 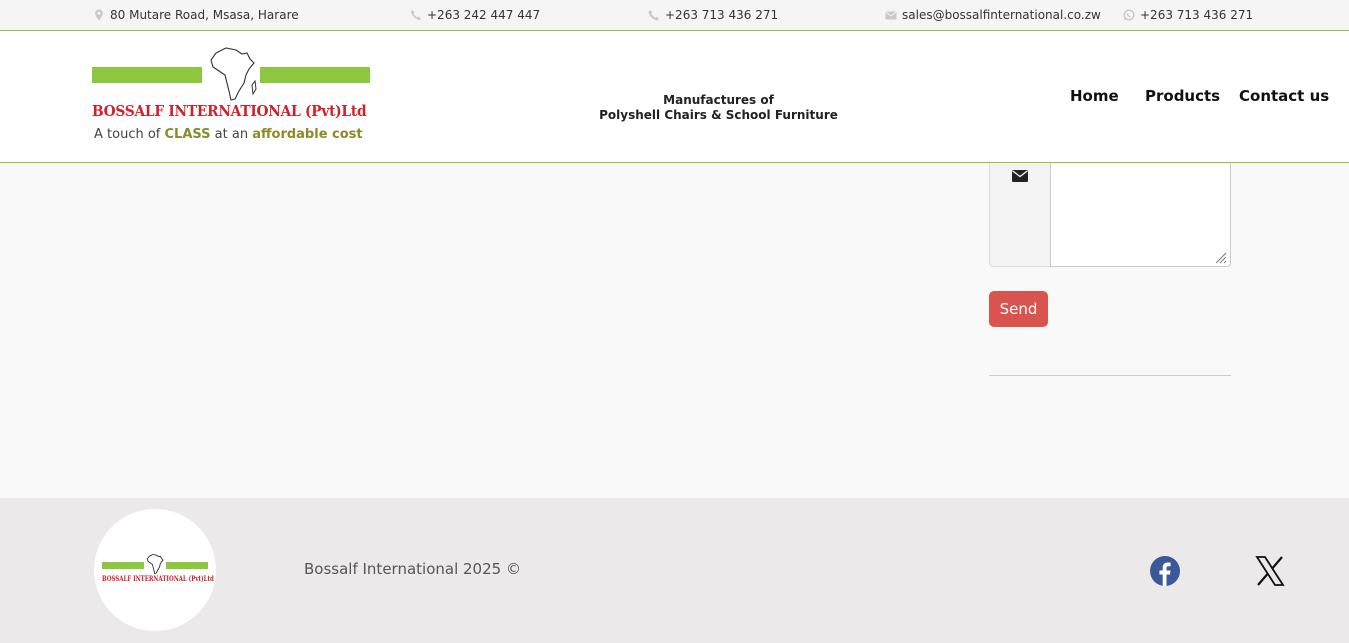 What do you see at coordinates (147, 75) in the screenshot?
I see `logo-green-bar-left` at bounding box center [147, 75].